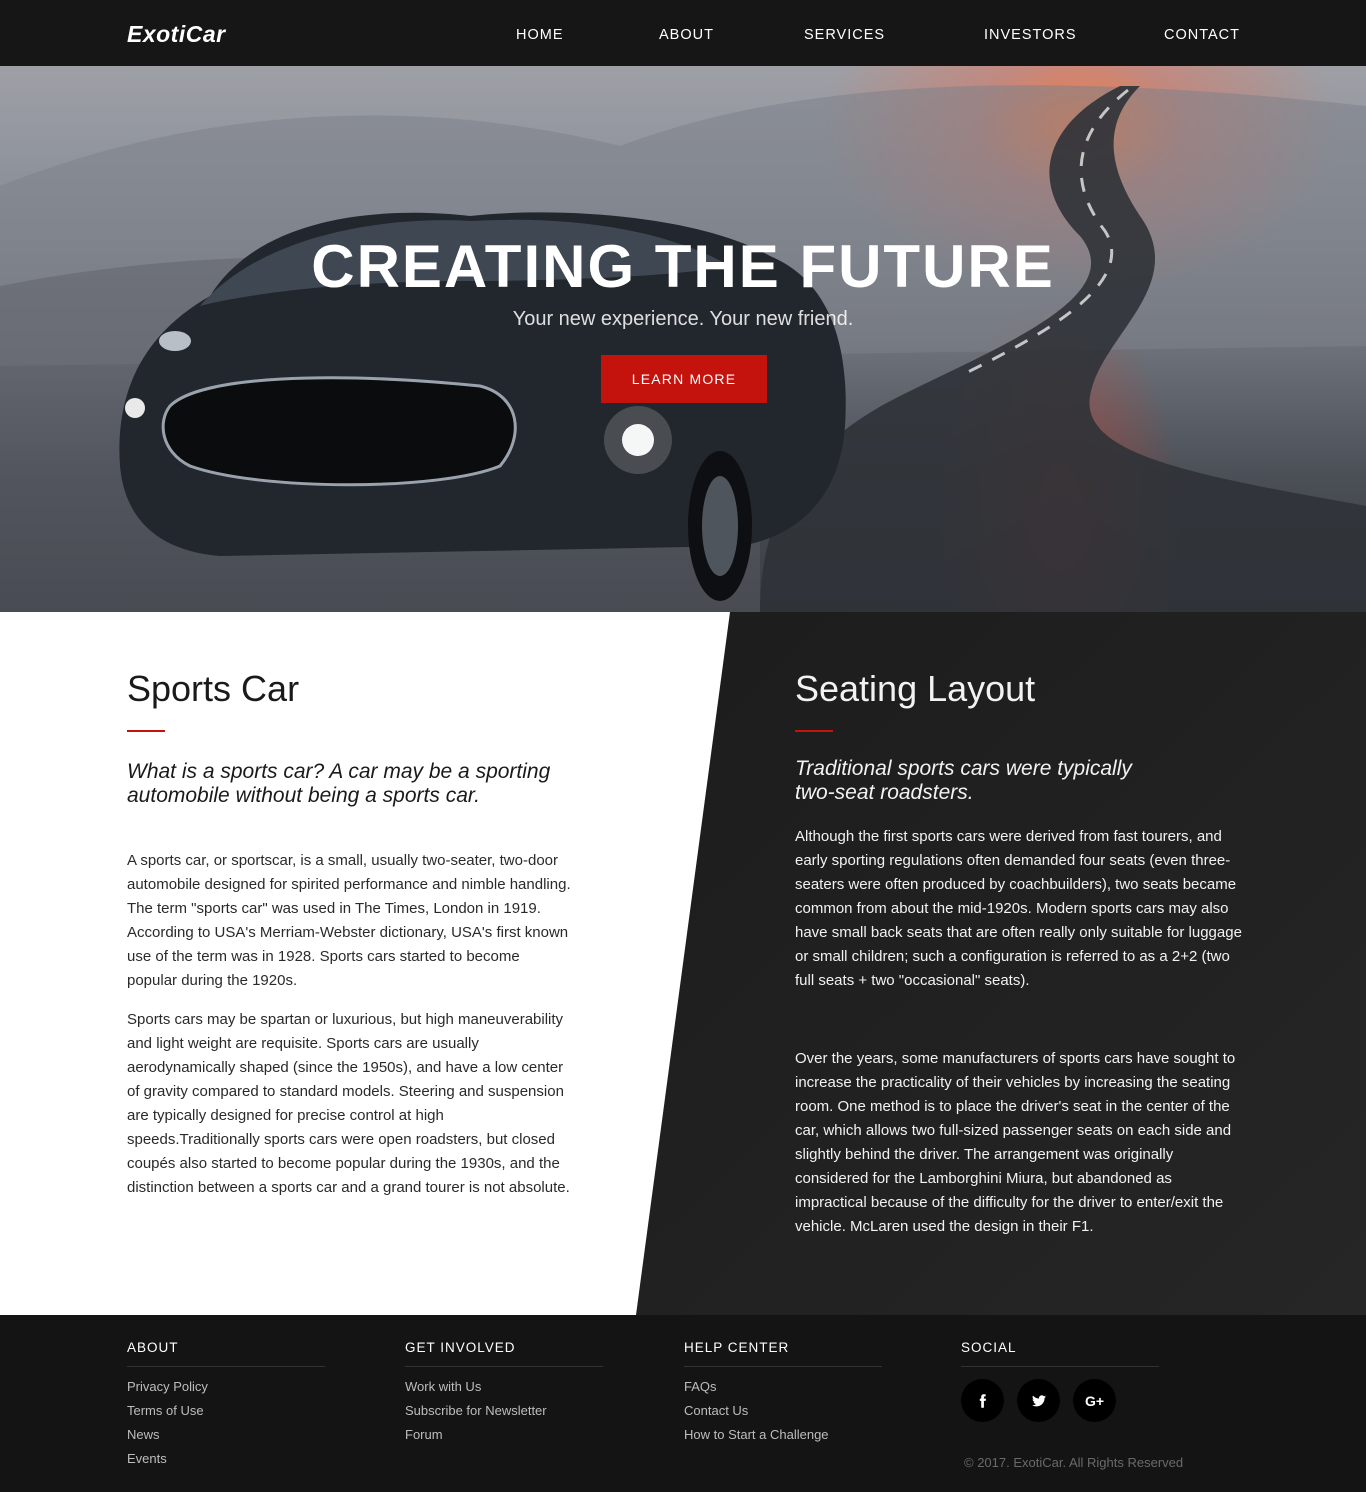 This screenshot has width=1366, height=1492. What do you see at coordinates (1202, 35) in the screenshot?
I see `nav-contact: CONTACT` at bounding box center [1202, 35].